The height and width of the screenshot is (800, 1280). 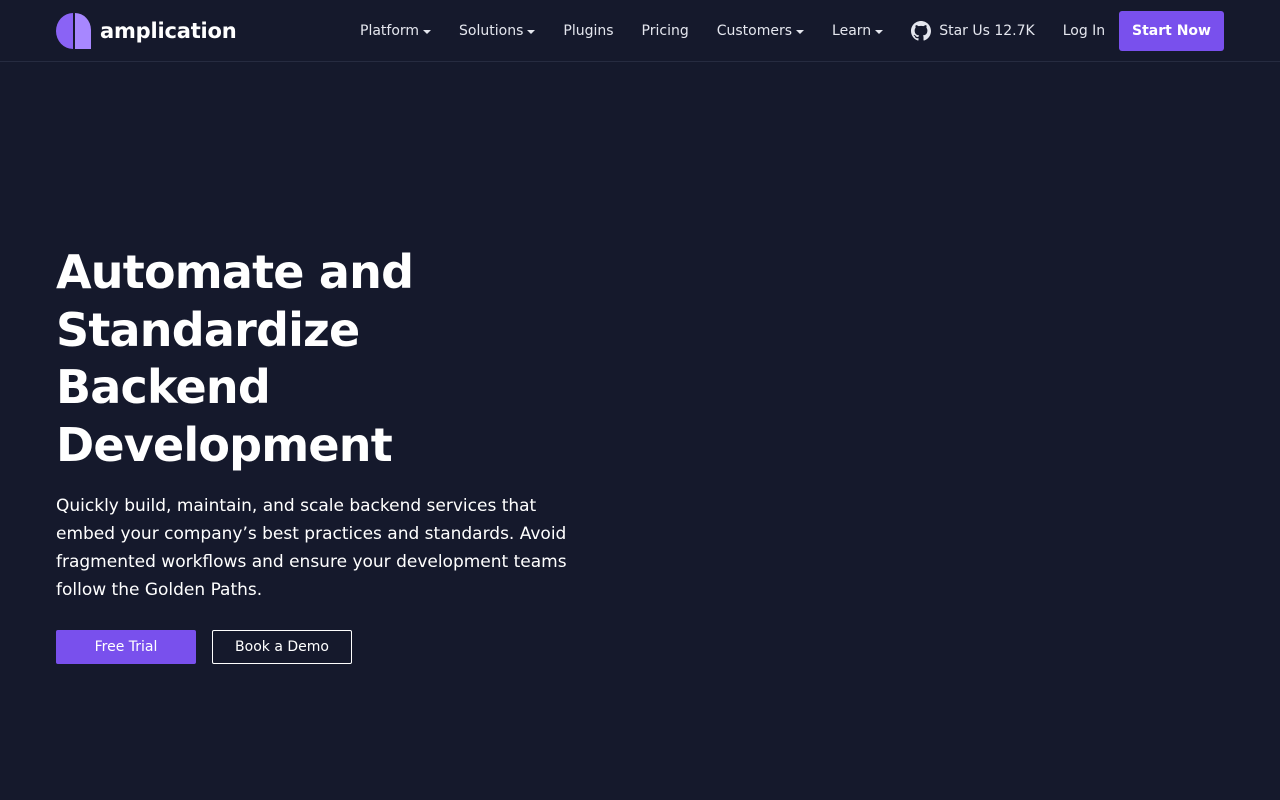 What do you see at coordinates (208, 329) in the screenshot?
I see `hero-title-line: Standardize` at bounding box center [208, 329].